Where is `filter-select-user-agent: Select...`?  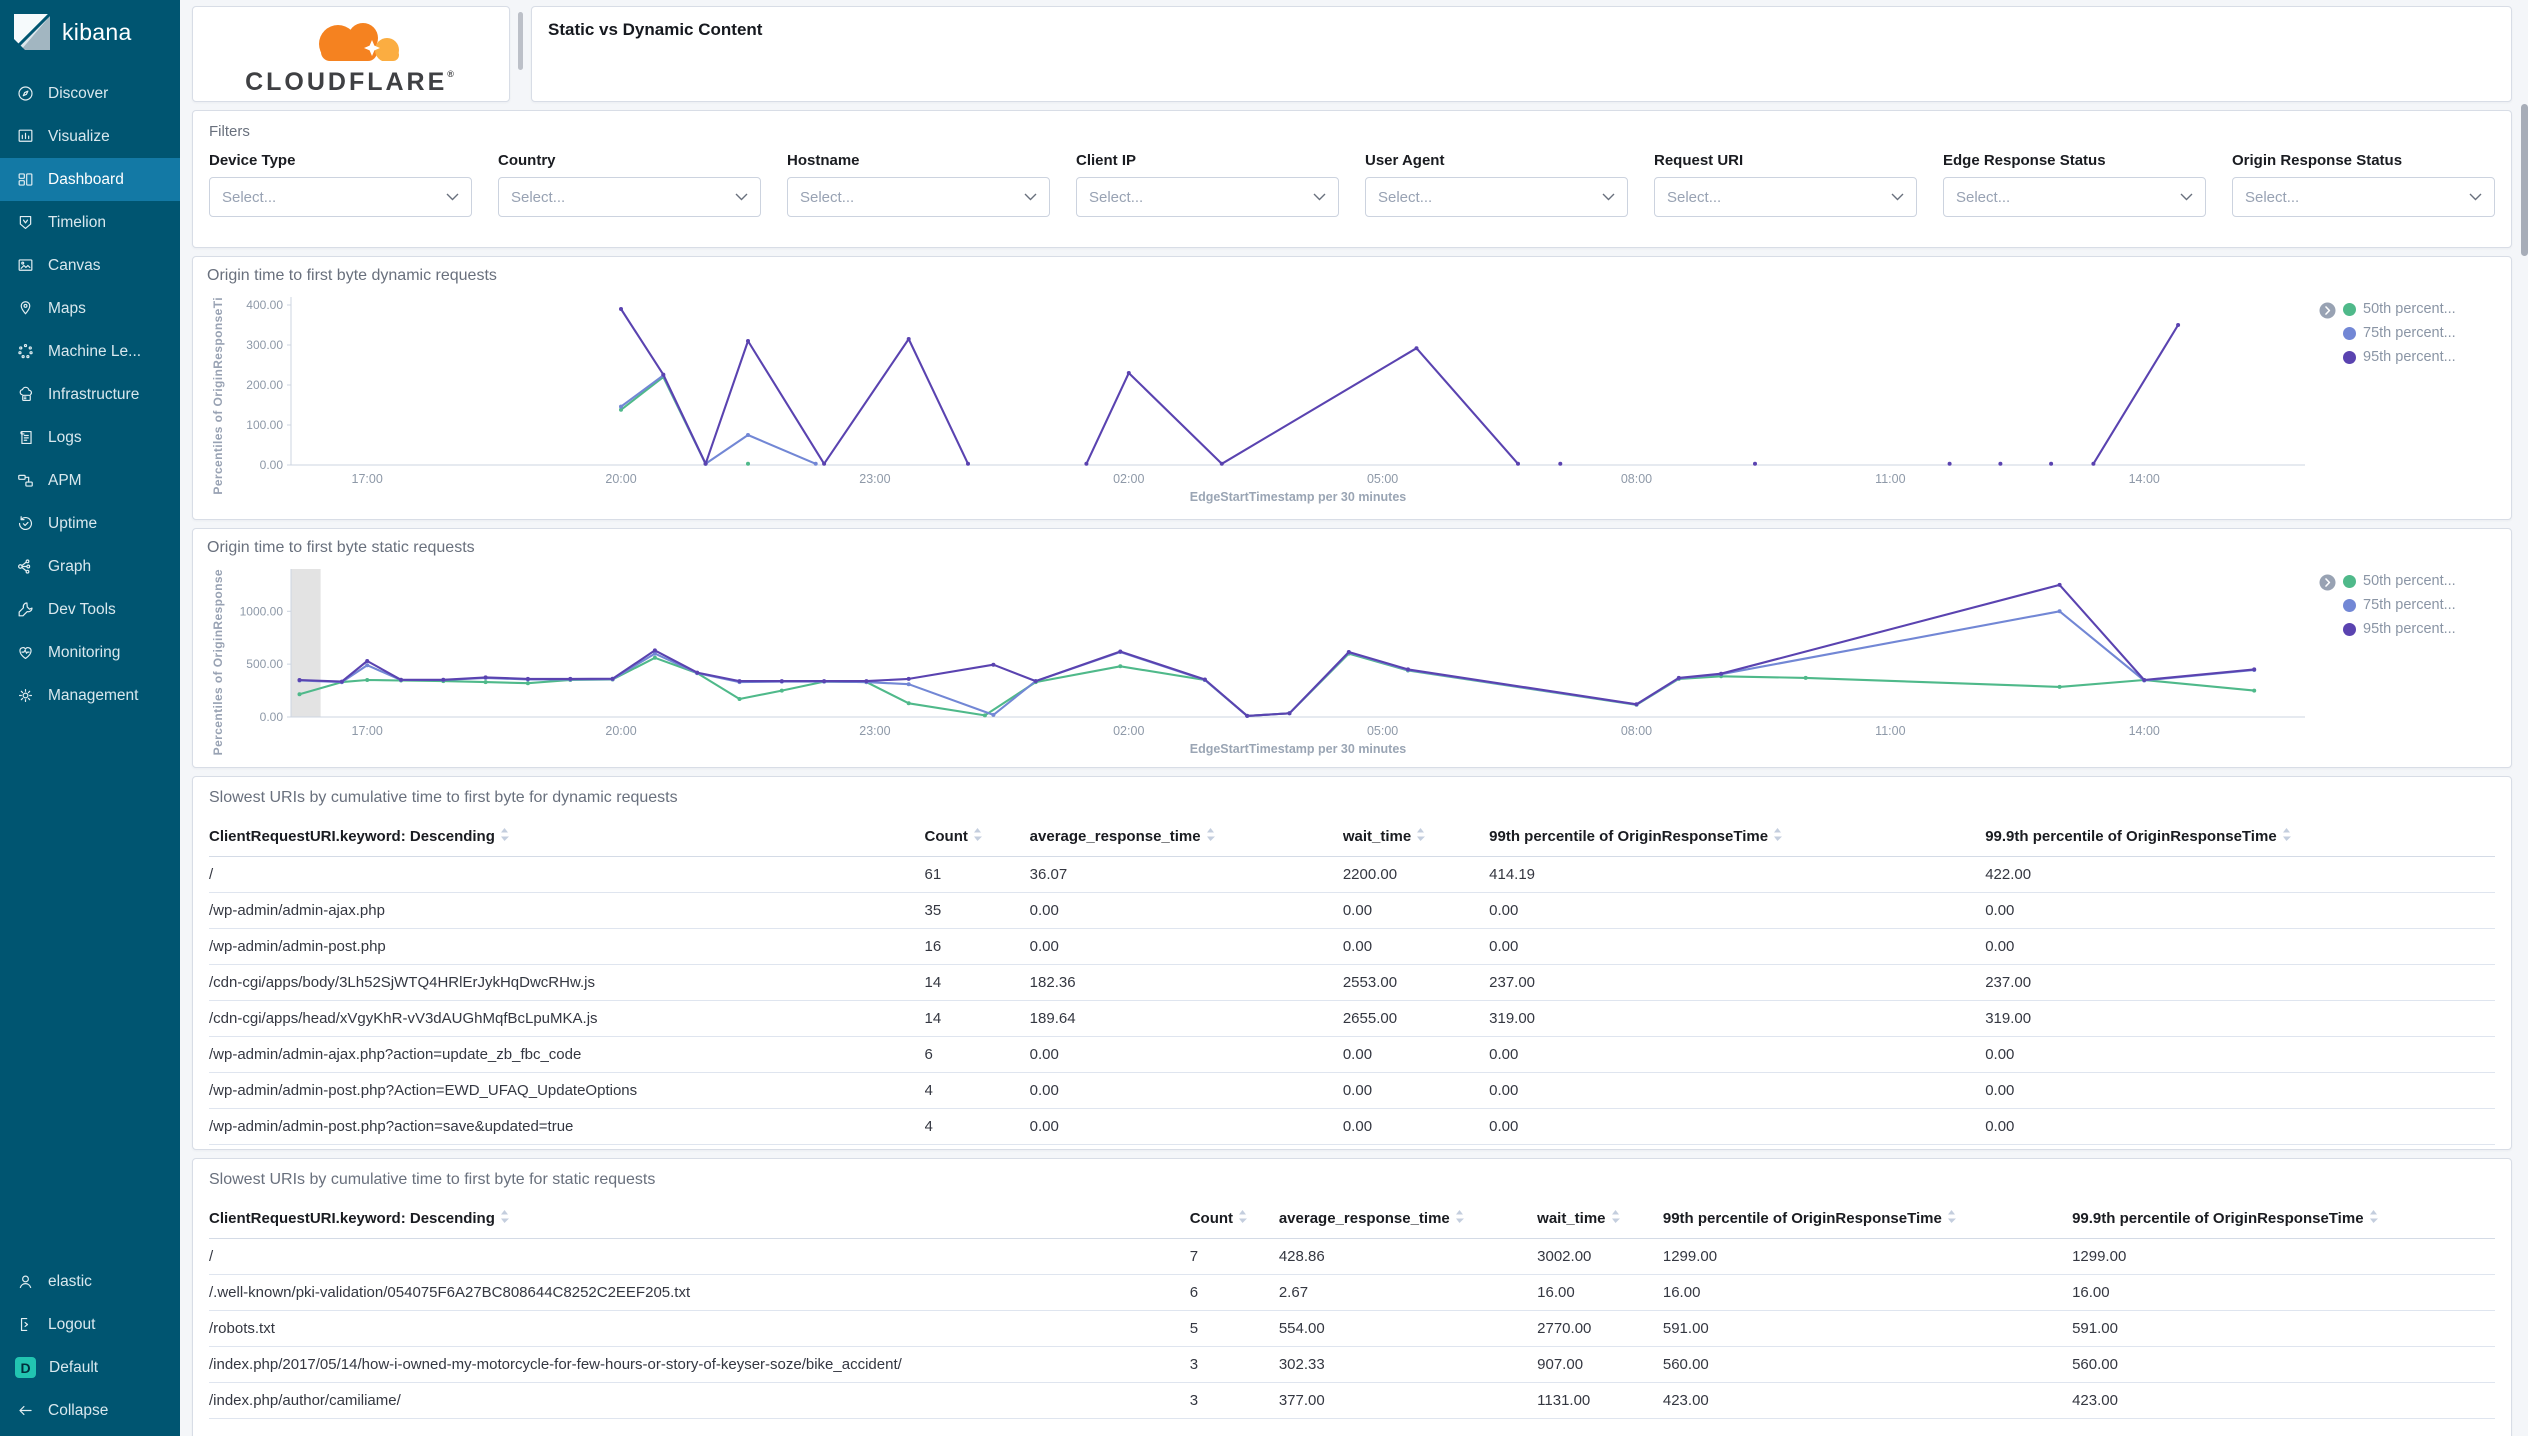
filter-select-user-agent: Select... is located at coordinates (1496, 197).